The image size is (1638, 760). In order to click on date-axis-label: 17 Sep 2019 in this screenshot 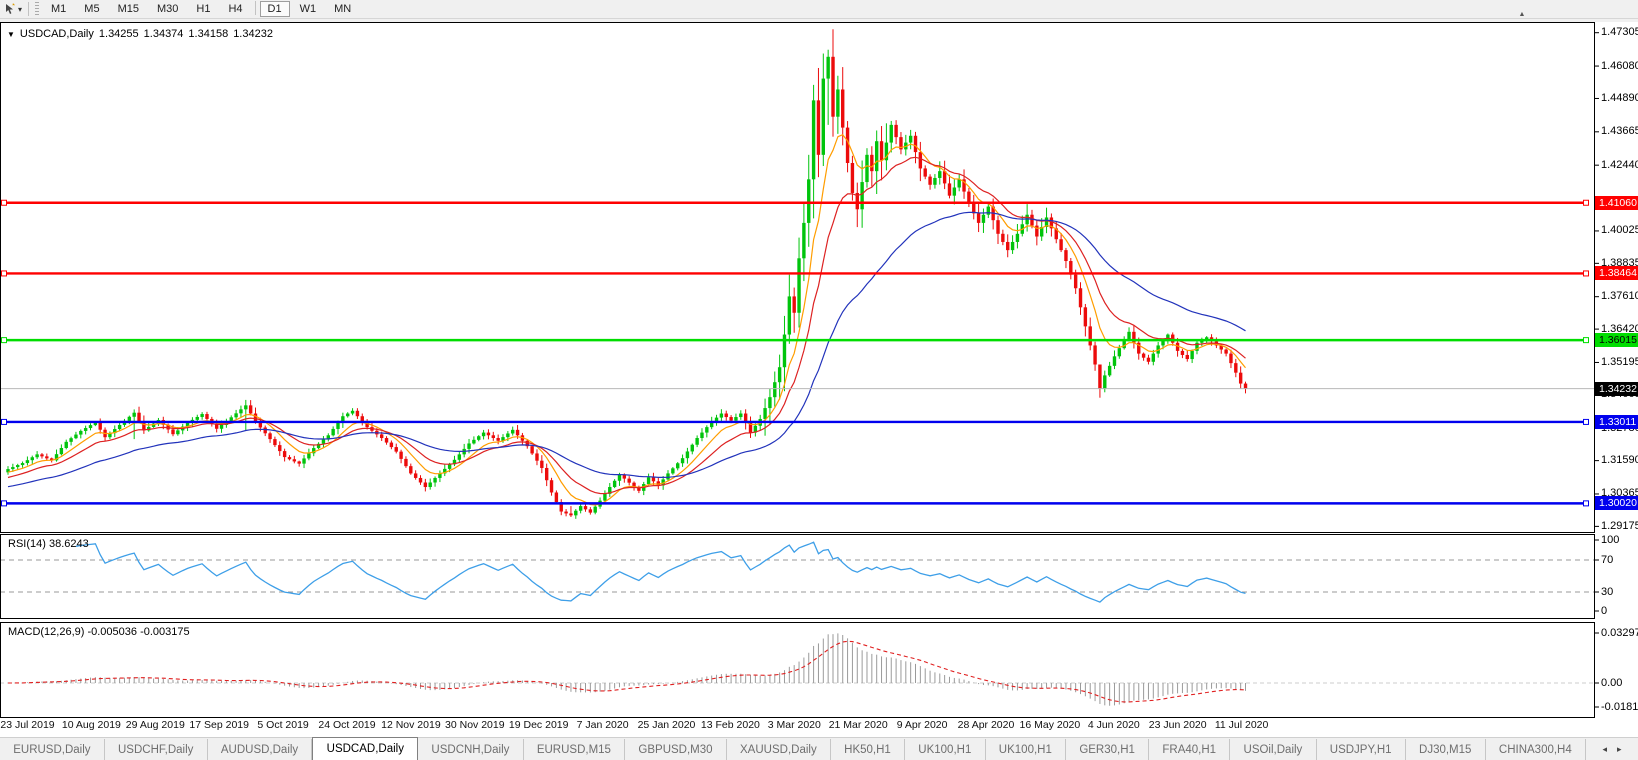, I will do `click(219, 725)`.